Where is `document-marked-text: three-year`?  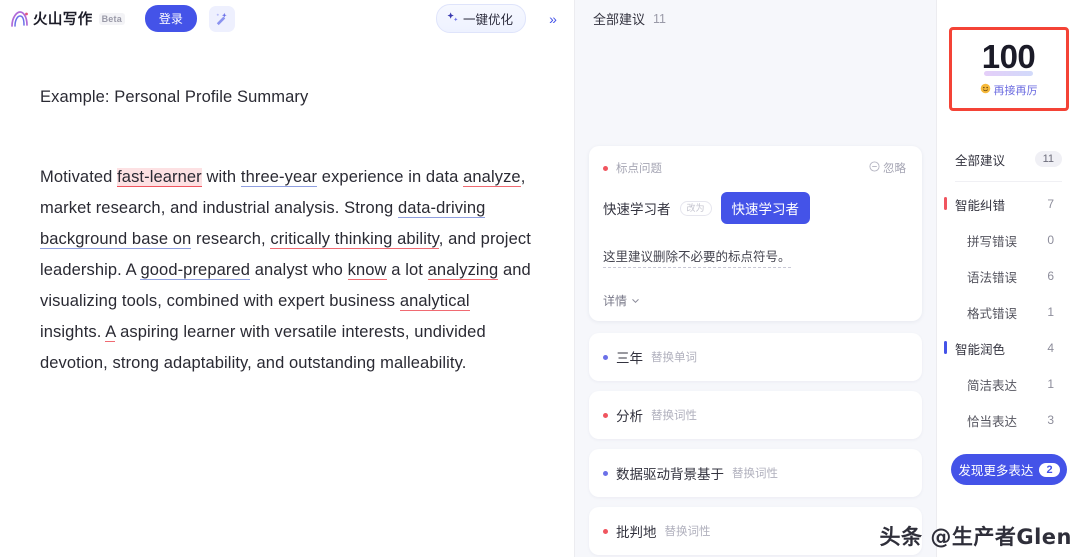 document-marked-text: three-year is located at coordinates (279, 177).